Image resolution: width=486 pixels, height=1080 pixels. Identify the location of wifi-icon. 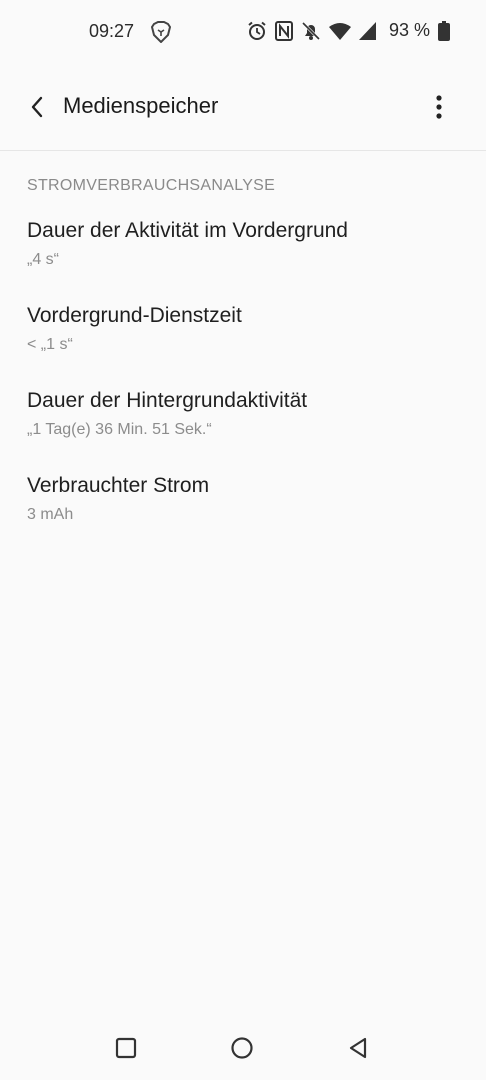
(339, 31).